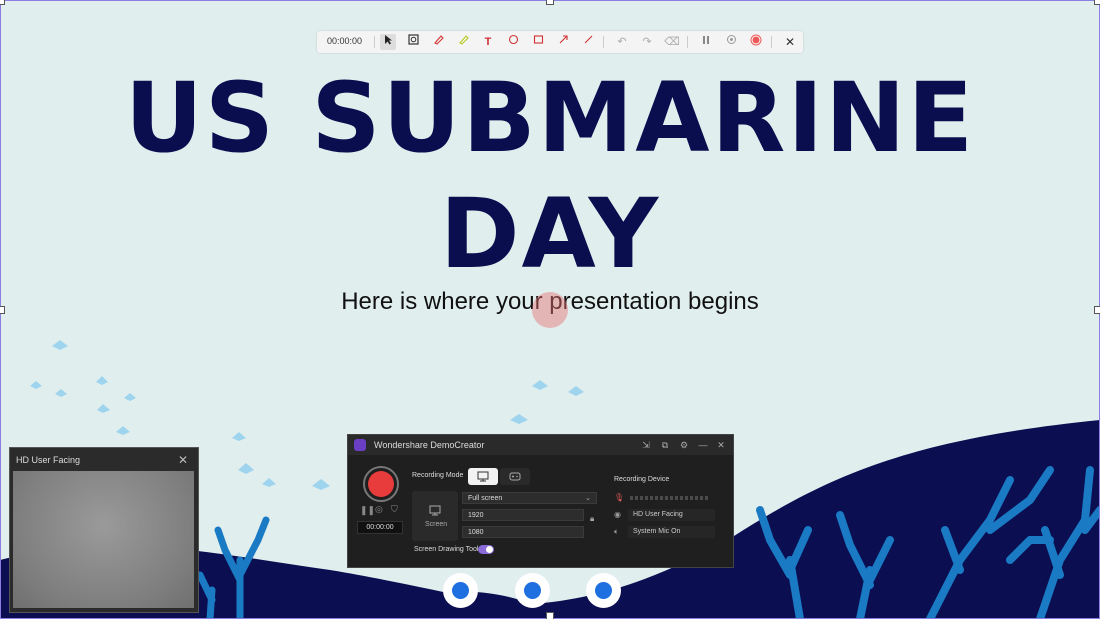  I want to click on resize-handle-top-left, so click(2, 2).